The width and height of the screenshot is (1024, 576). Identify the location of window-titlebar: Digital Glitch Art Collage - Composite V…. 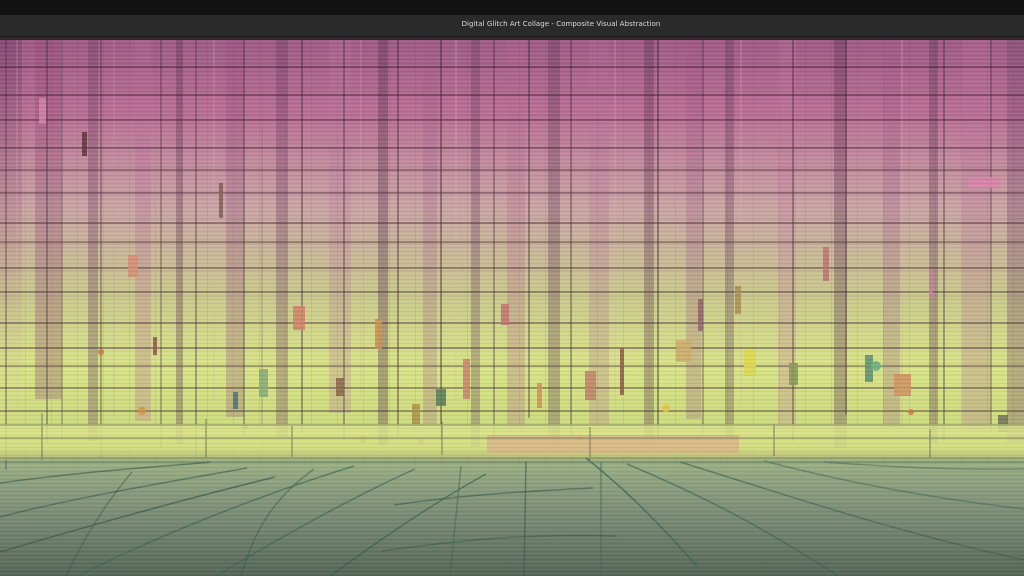
(512, 18).